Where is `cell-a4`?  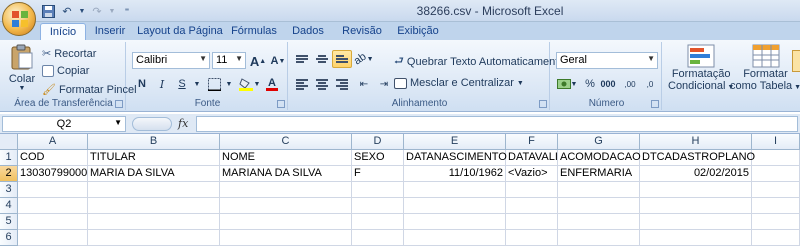
cell-a4 is located at coordinates (53, 206).